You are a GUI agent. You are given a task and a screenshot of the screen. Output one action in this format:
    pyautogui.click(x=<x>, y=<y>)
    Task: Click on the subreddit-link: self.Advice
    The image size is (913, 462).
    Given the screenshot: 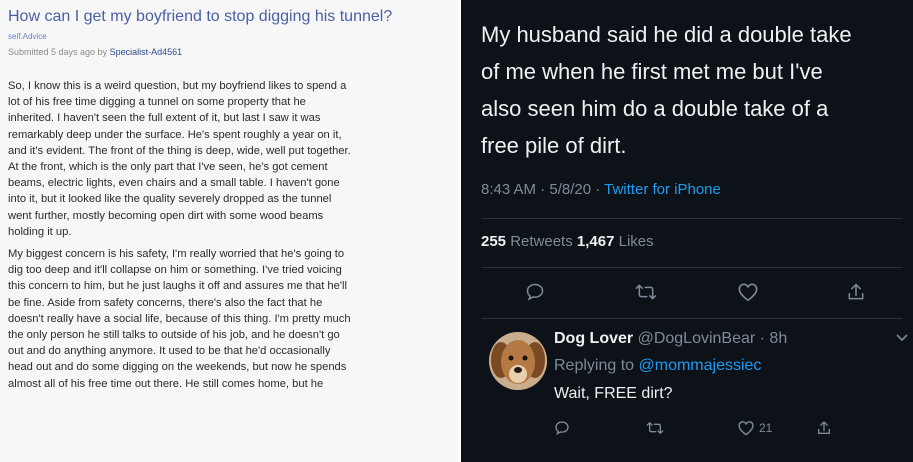 What is the action you would take?
    pyautogui.click(x=27, y=36)
    